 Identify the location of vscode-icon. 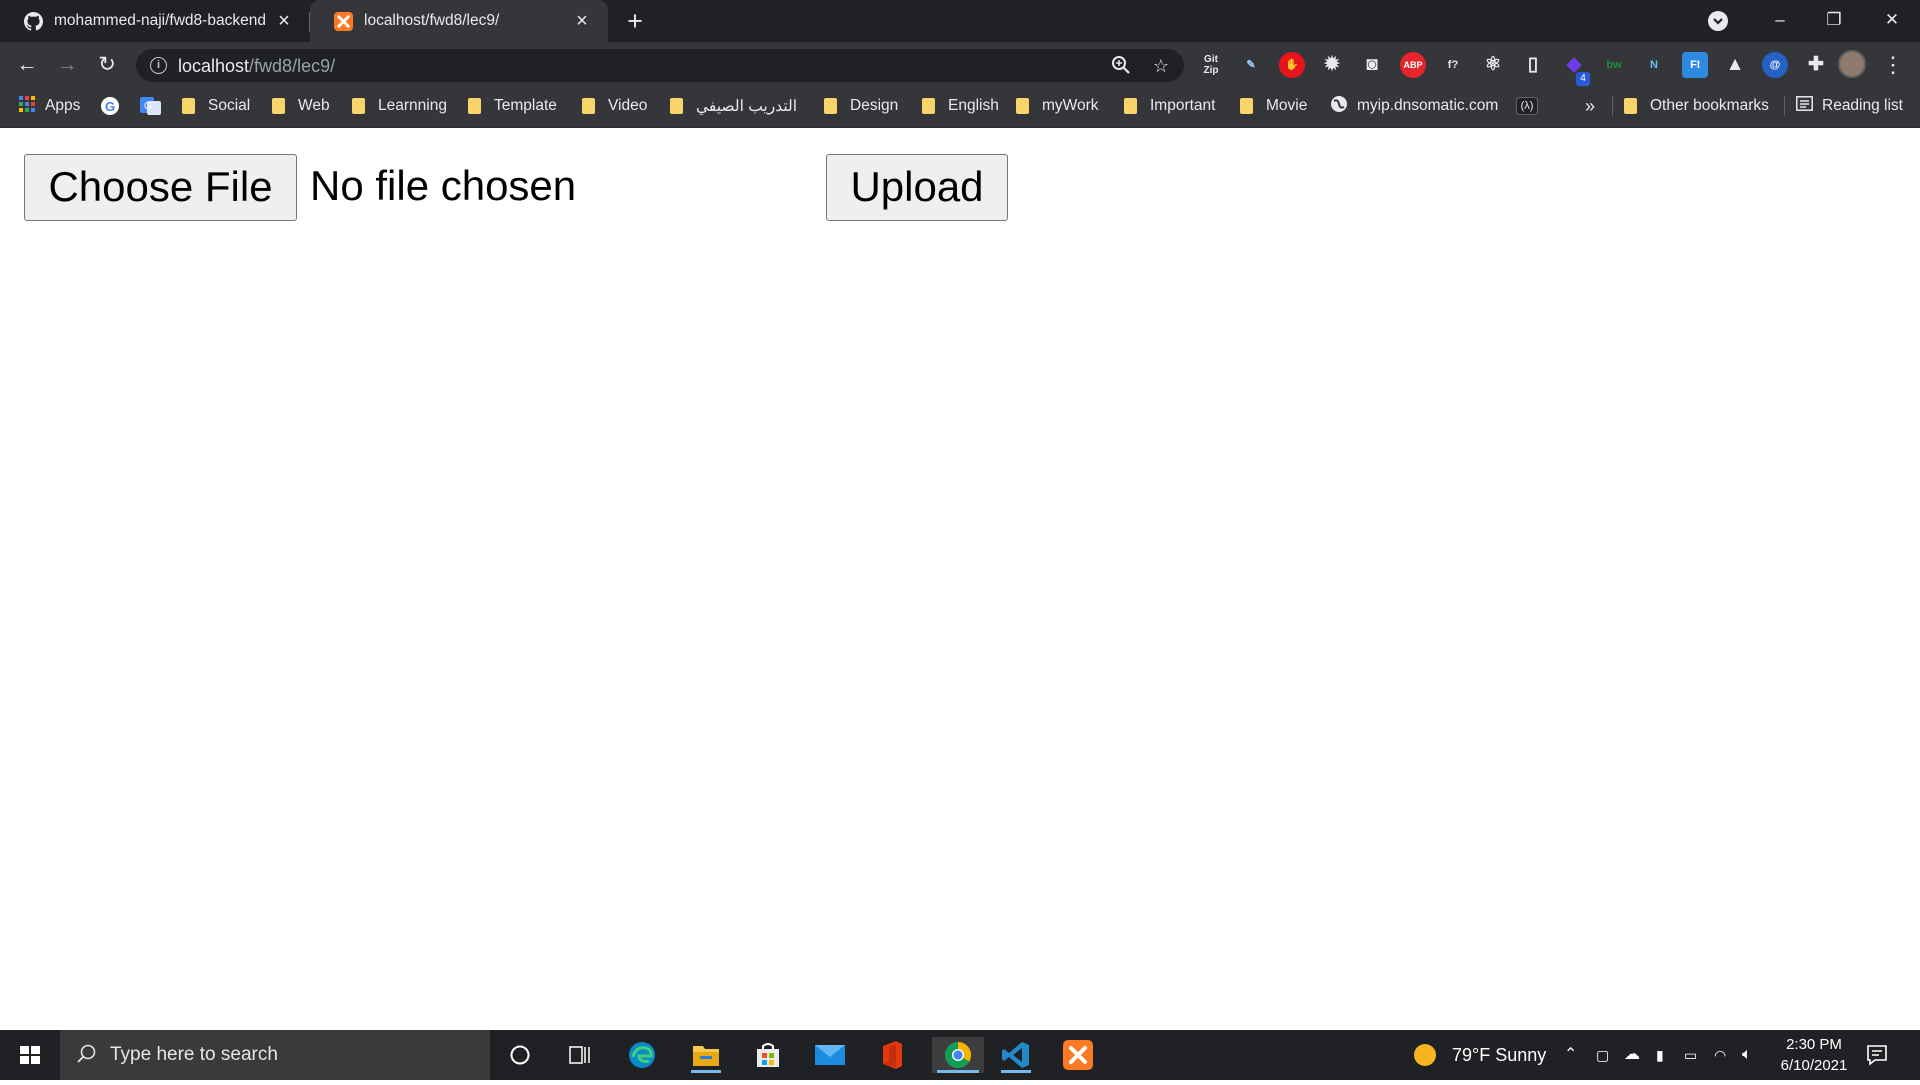
(1016, 1055).